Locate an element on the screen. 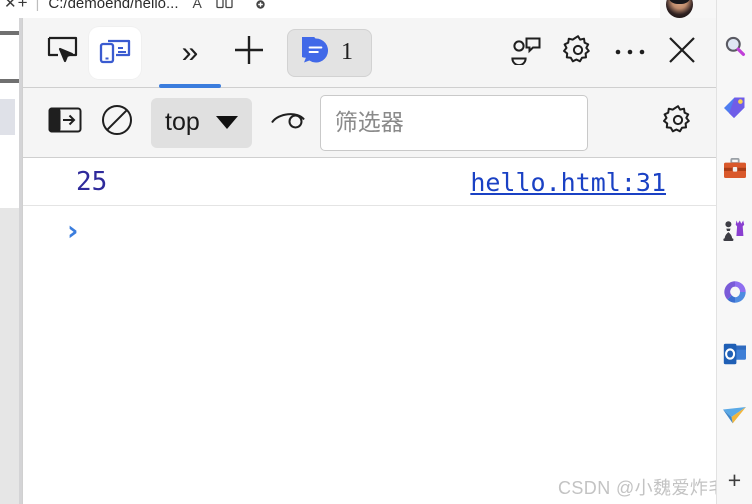 The width and height of the screenshot is (752, 504). send-feedback-button is located at coordinates (526, 53).